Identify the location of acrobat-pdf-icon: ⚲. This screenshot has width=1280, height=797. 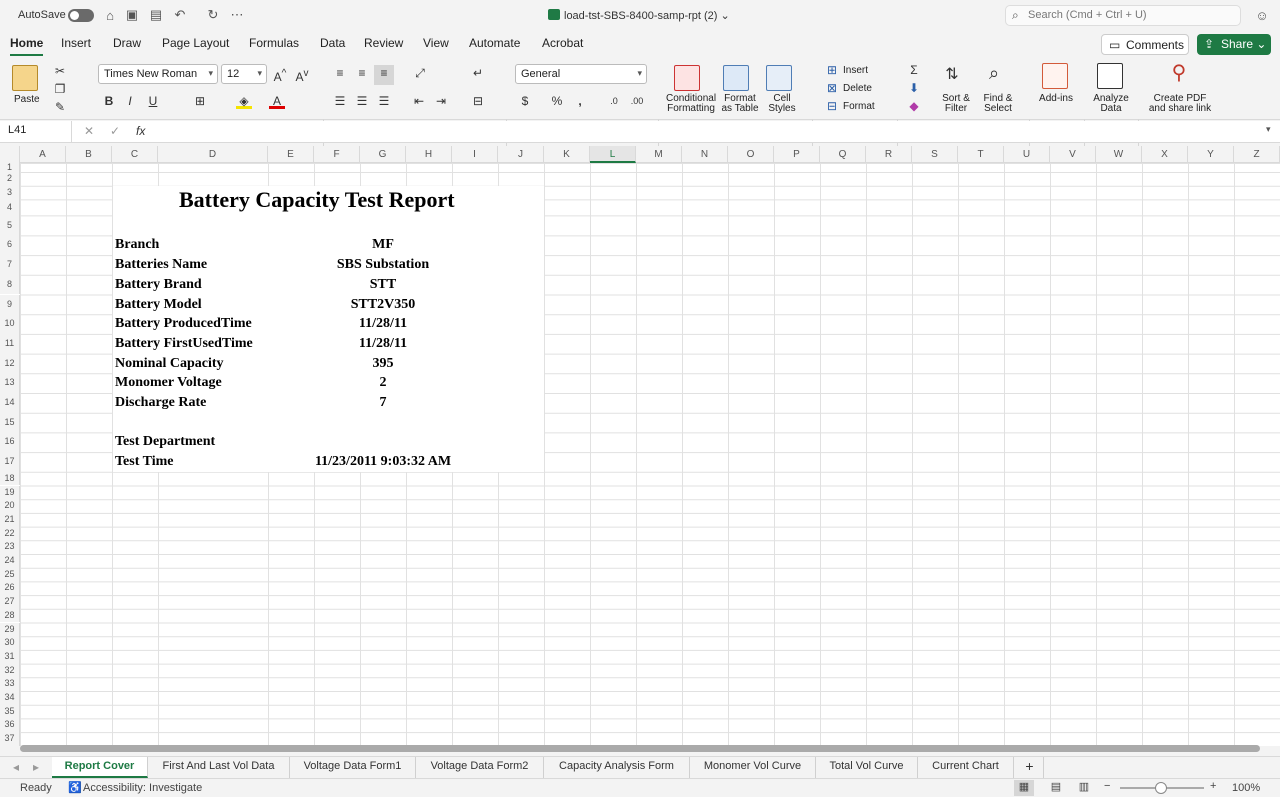
(1179, 73).